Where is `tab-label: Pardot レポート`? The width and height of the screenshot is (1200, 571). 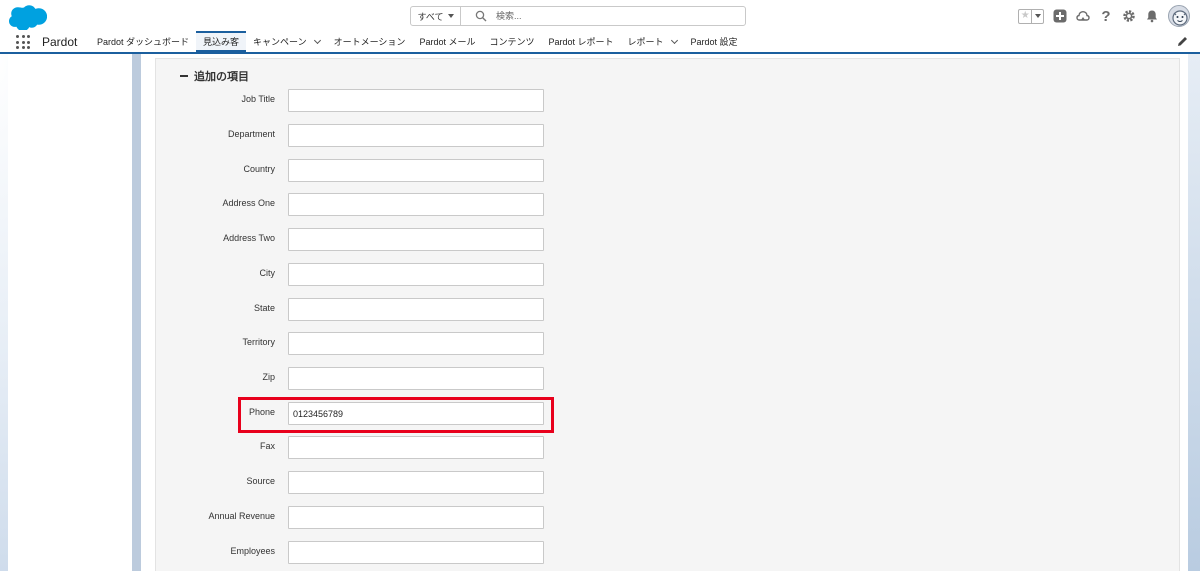
tab-label: Pardot レポート is located at coordinates (581, 42).